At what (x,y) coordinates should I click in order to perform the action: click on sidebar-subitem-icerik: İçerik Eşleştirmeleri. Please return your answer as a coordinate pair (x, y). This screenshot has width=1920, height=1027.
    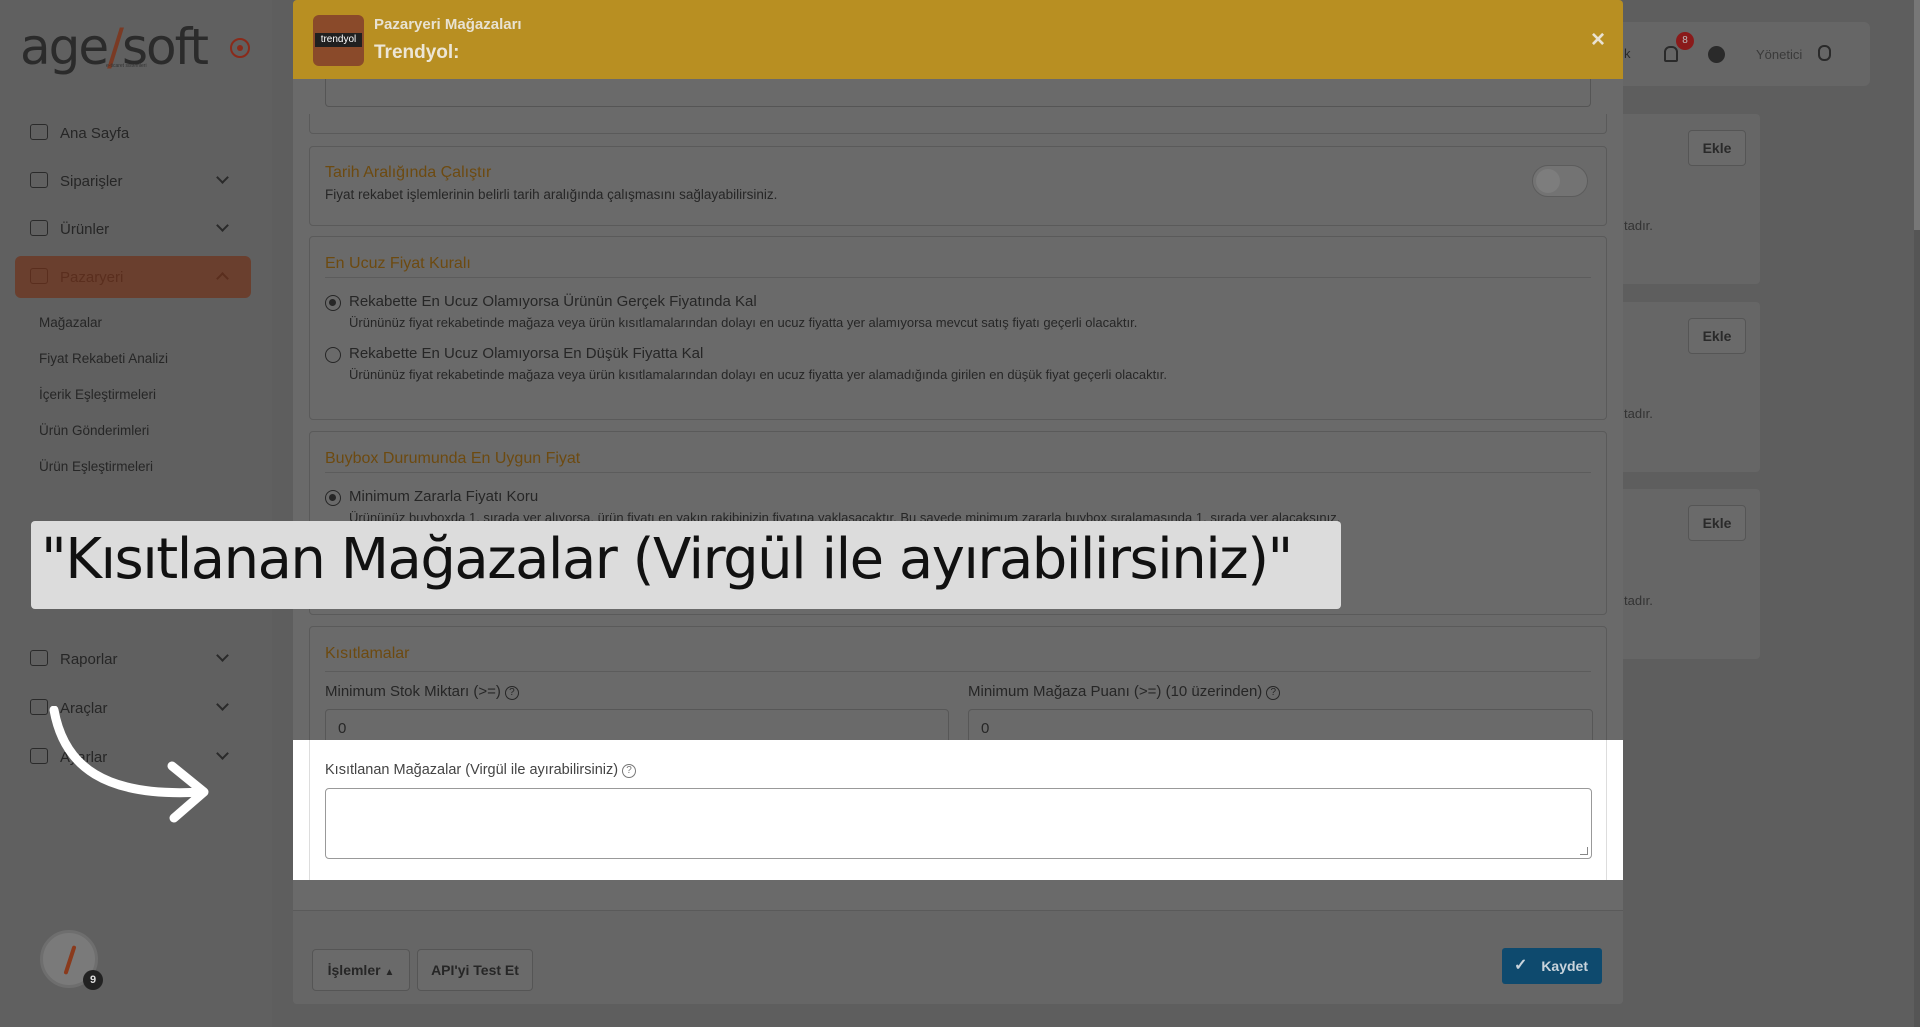
    Looking at the image, I should click on (145, 394).